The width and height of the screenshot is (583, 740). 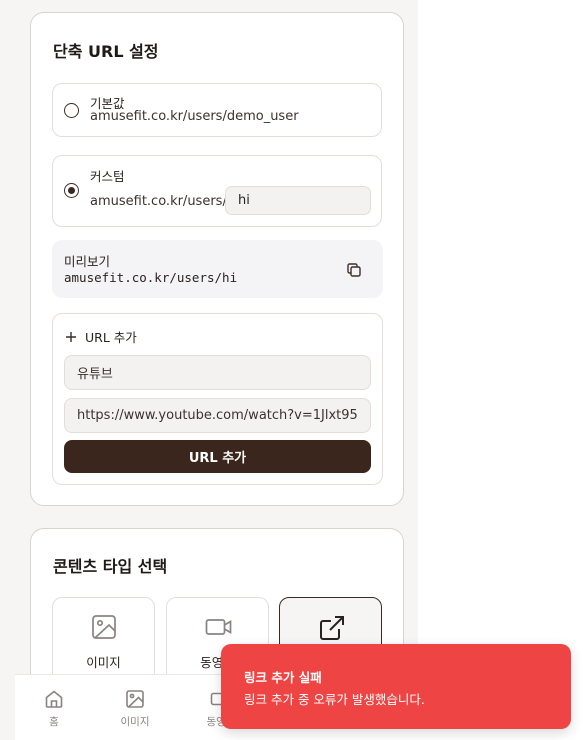 I want to click on content-type-title: 콘텐츠 타입 선택, so click(x=110, y=566).